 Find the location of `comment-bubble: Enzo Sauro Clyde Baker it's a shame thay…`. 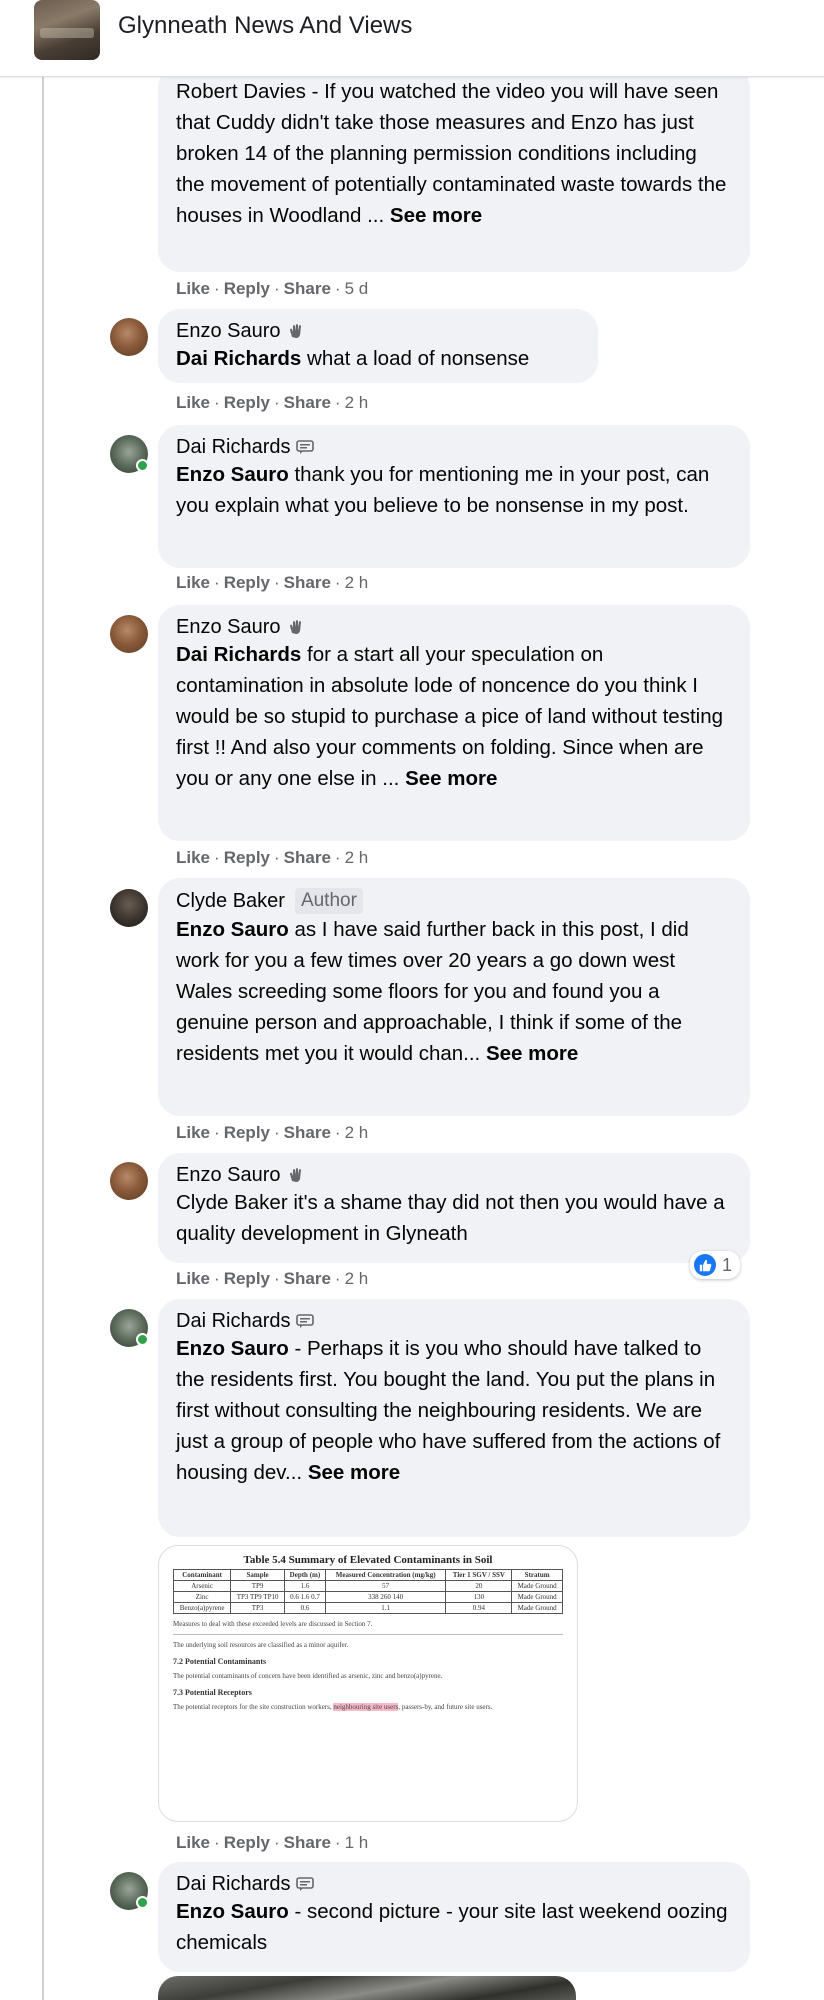

comment-bubble: Enzo Sauro Clyde Baker it's a shame thay… is located at coordinates (454, 1208).